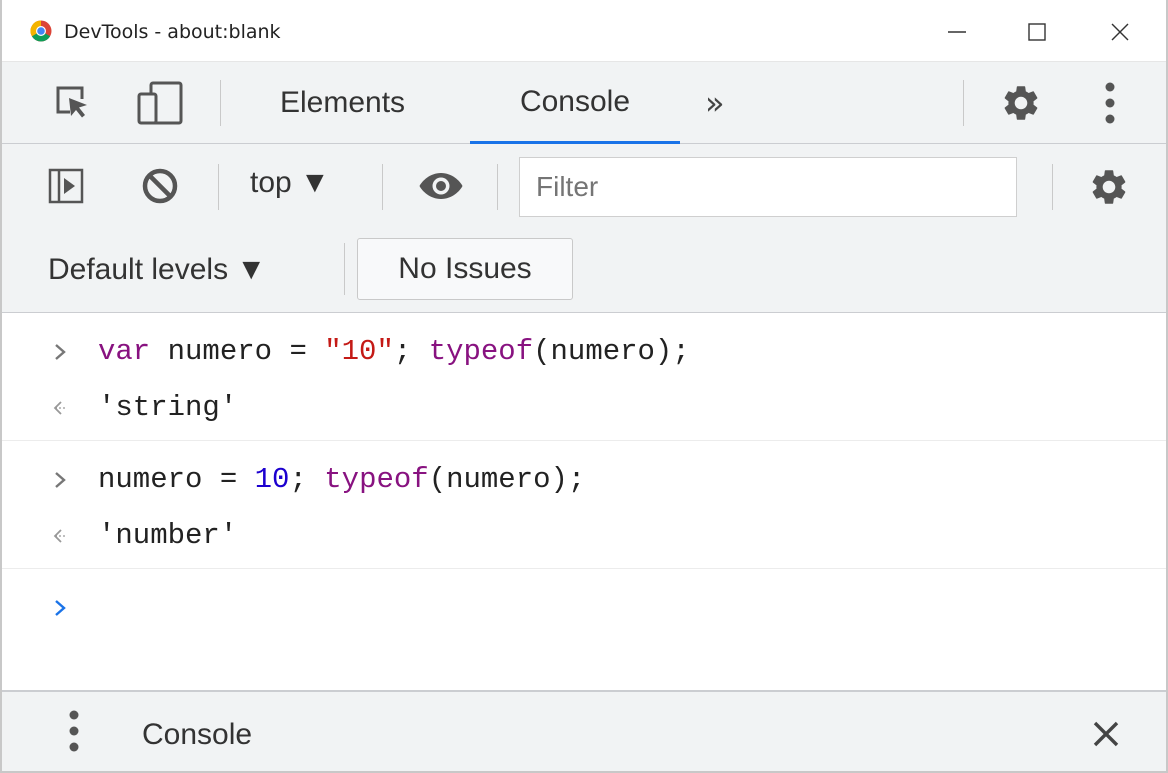 This screenshot has width=1168, height=773. I want to click on console-code: var numero = "10"; typeof(numero);, so click(394, 351).